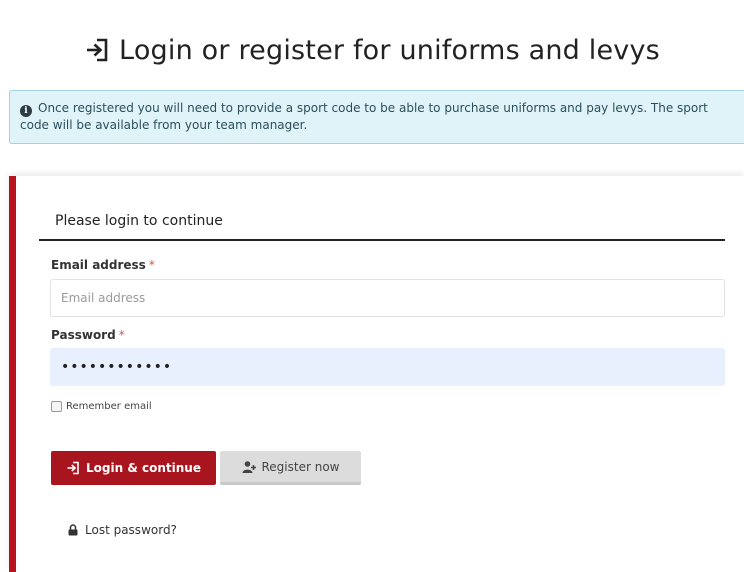  I want to click on remember-email-checkbox, so click(56, 406).